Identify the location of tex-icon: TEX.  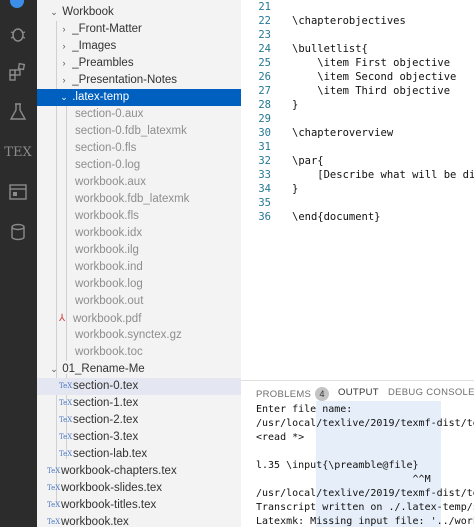
(17, 152).